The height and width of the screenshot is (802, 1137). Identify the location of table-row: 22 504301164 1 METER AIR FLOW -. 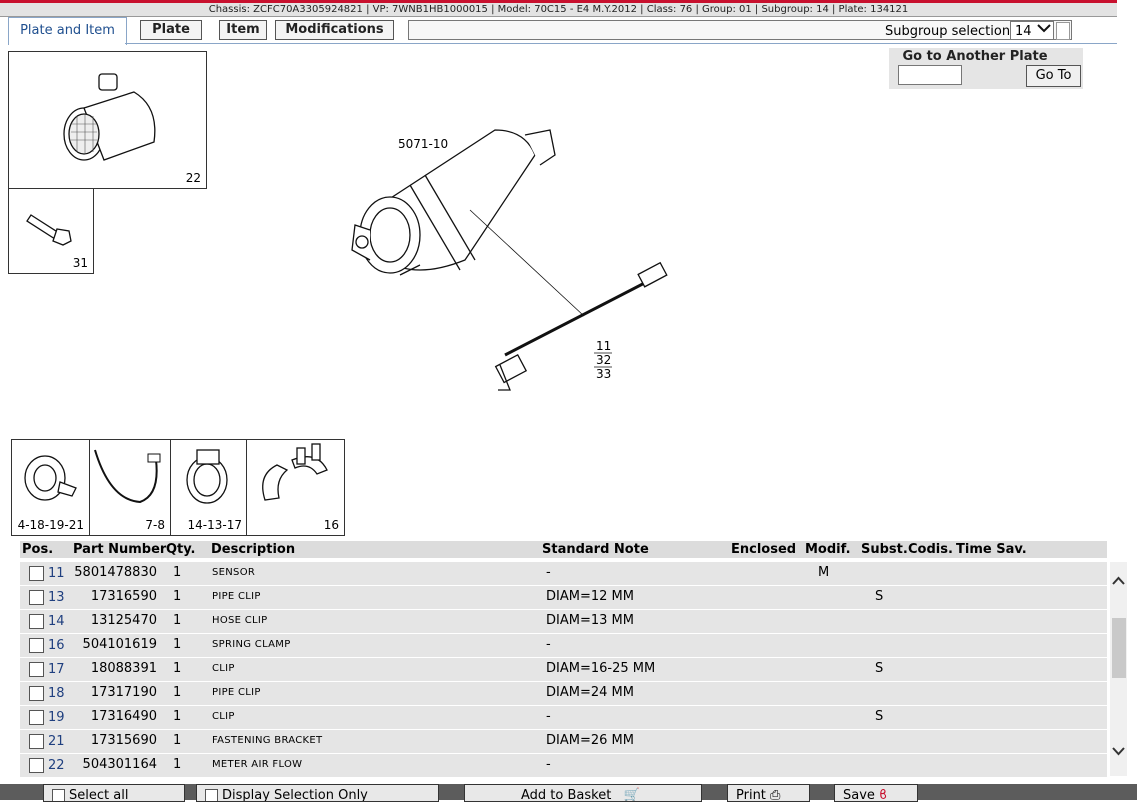
(563, 766).